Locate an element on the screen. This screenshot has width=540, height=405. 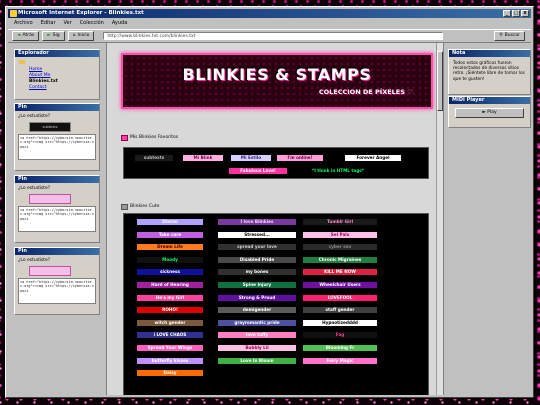
pin-label: ¿Lo estudiste? is located at coordinates (34, 188).